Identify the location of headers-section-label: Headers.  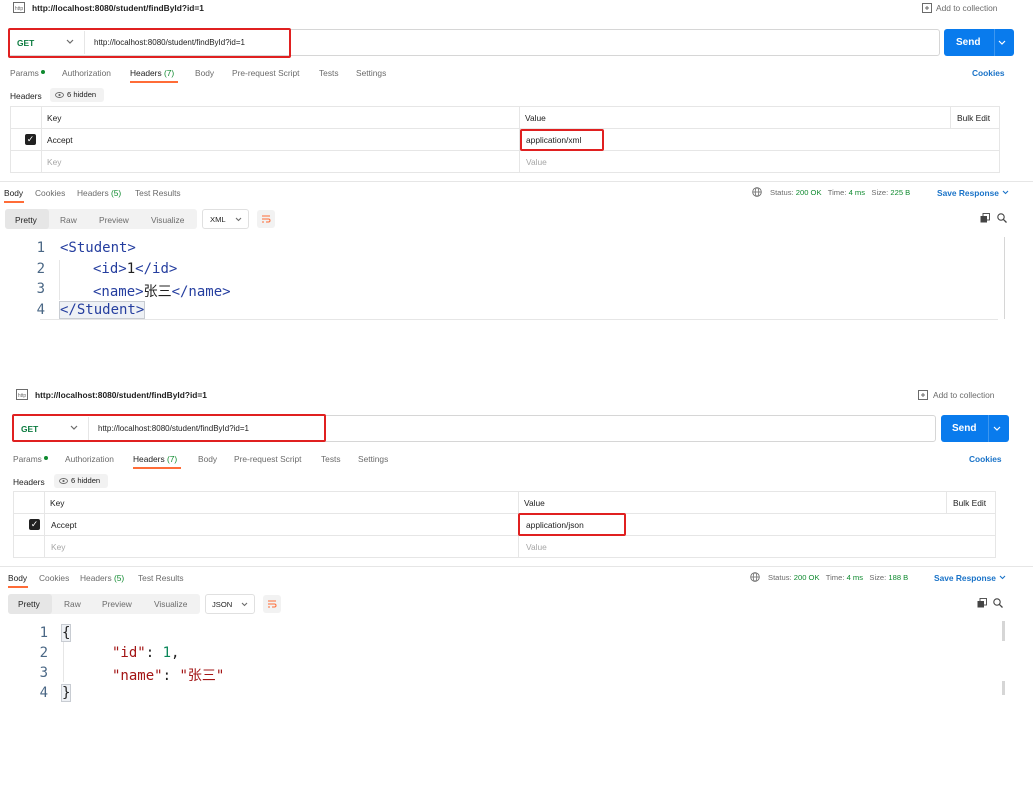
(29, 482).